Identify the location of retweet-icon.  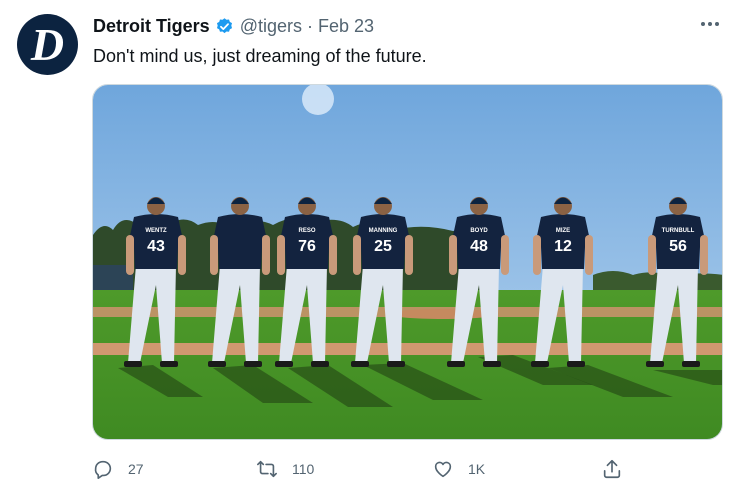
(267, 469).